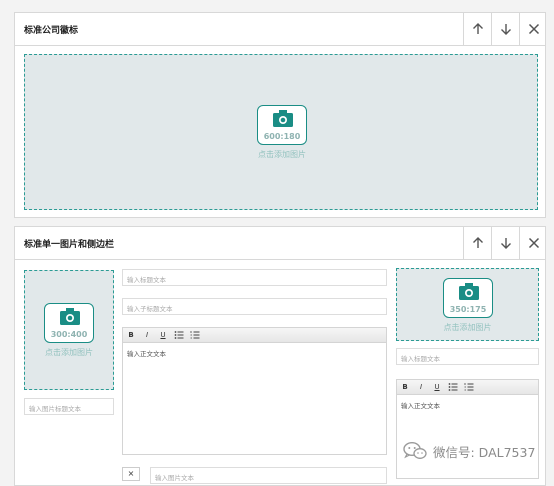  What do you see at coordinates (51, 31) in the screenshot?
I see `panel-title: 标准公司徽标` at bounding box center [51, 31].